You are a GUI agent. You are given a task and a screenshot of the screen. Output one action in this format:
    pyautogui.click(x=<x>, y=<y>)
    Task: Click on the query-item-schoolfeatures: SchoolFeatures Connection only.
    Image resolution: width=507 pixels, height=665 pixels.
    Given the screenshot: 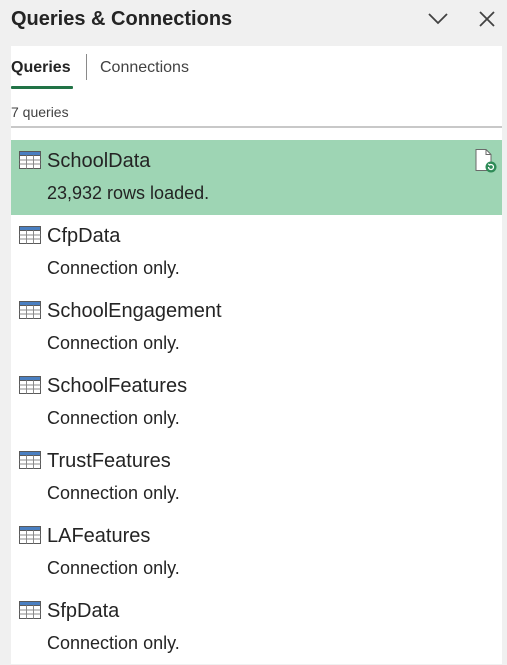 What is the action you would take?
    pyautogui.click(x=256, y=402)
    